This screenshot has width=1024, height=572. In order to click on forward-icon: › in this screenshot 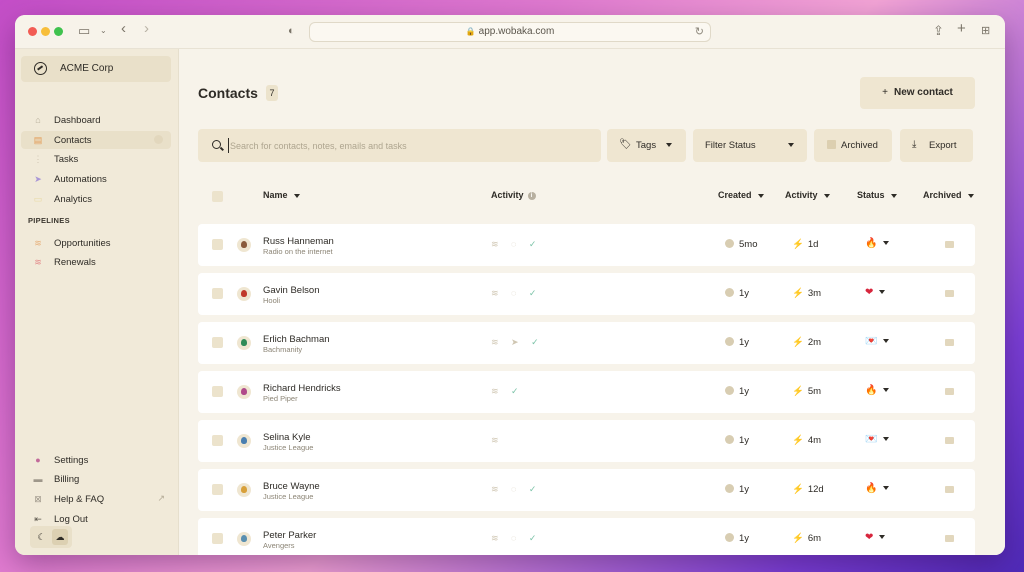, I will do `click(146, 28)`.